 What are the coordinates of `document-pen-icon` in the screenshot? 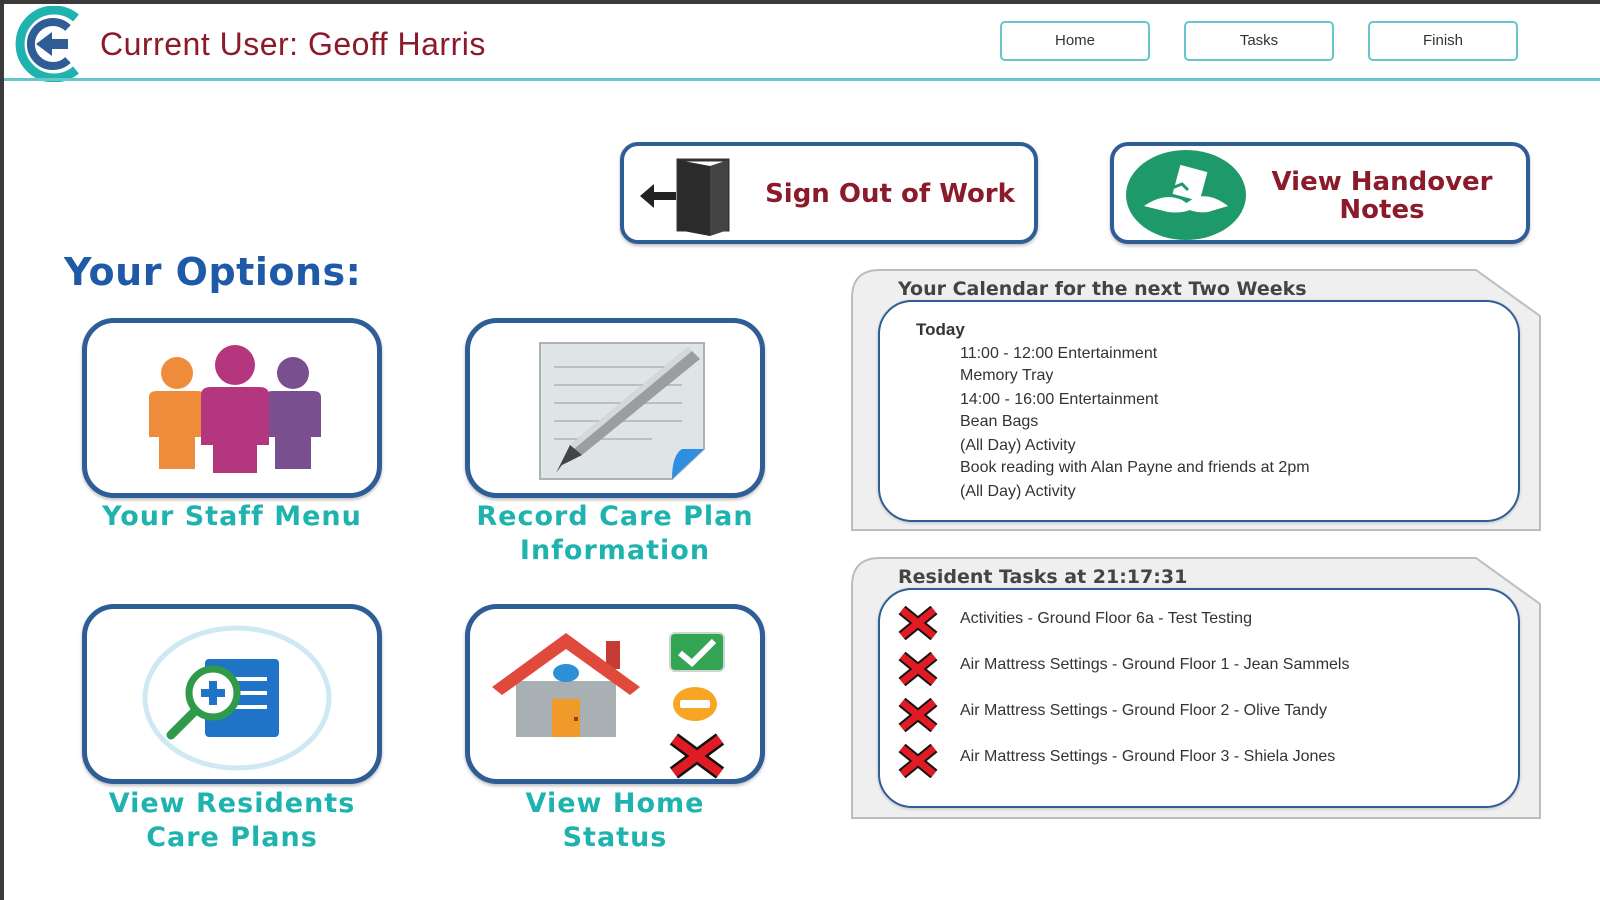 It's located at (622, 411).